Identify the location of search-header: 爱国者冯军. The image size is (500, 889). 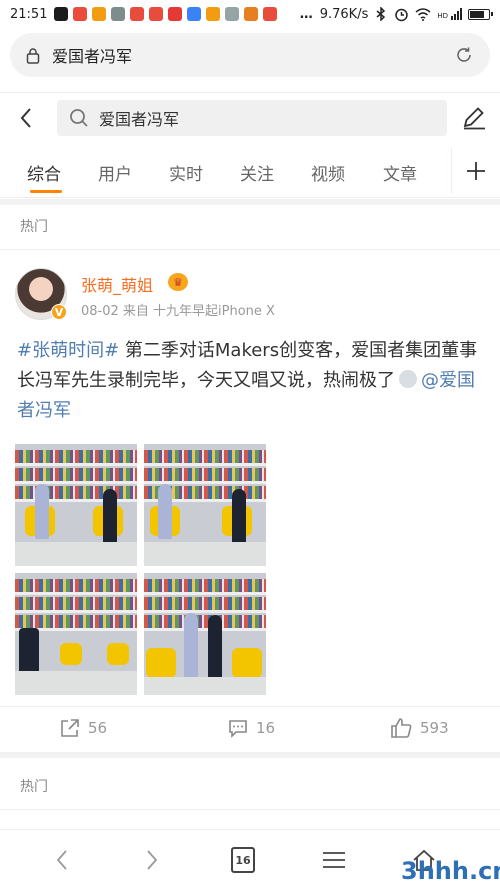
(250, 117).